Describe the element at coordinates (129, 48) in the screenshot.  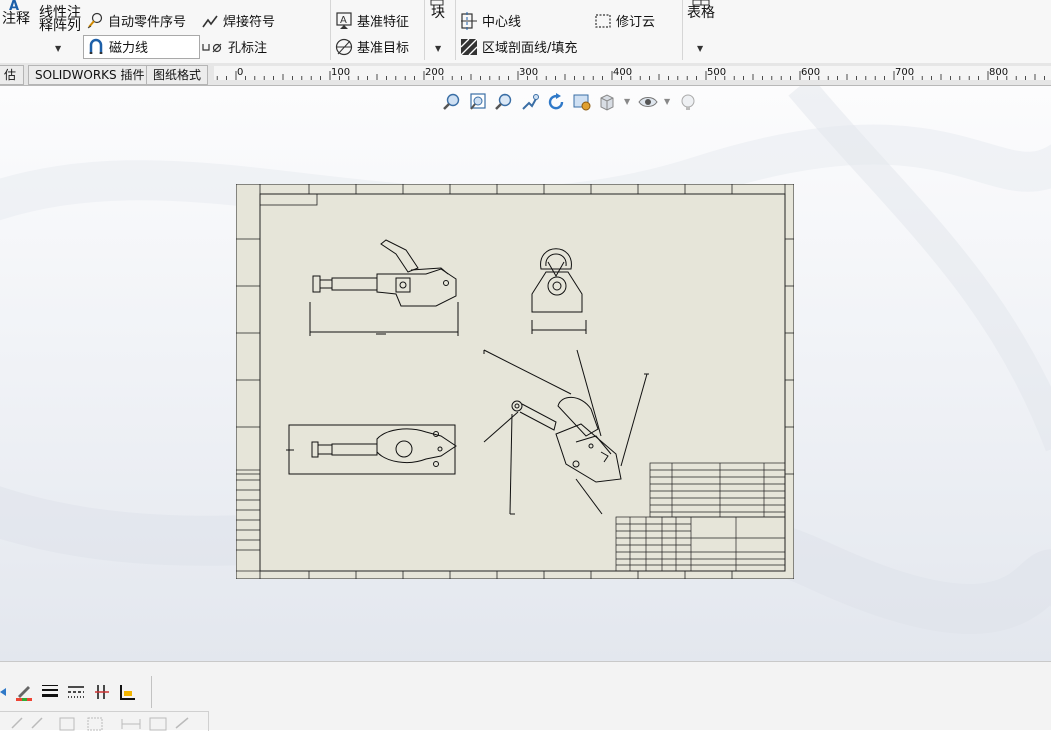
I see `magnetic-line-label: 磁力线` at that location.